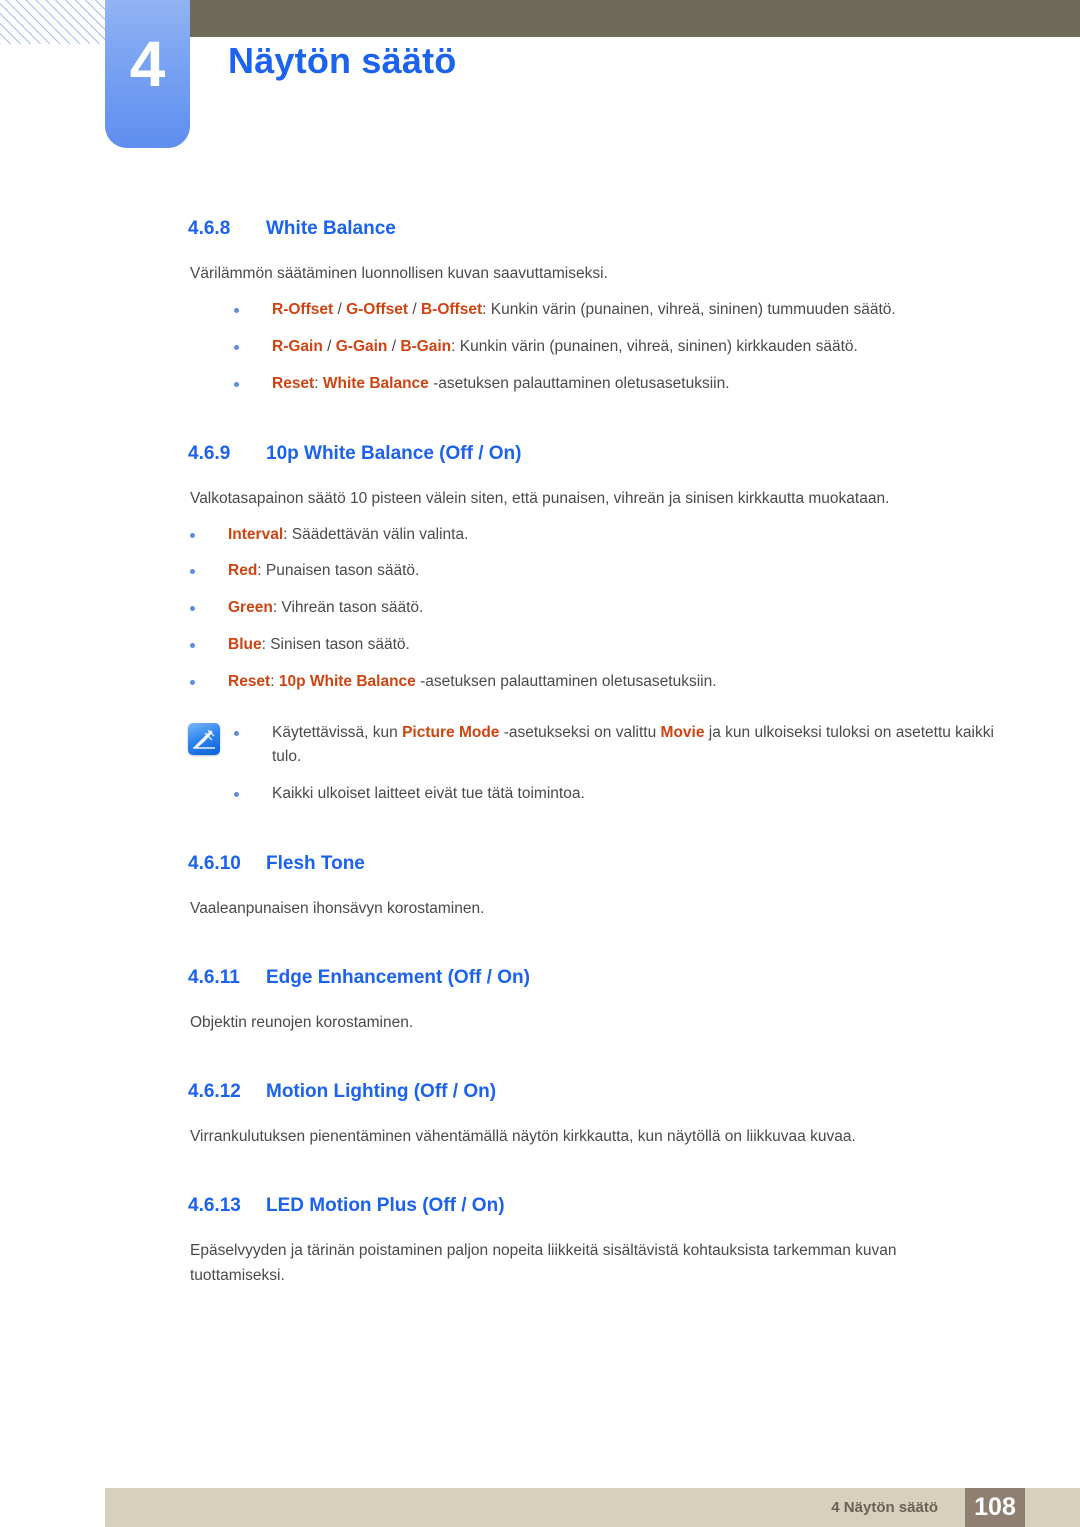 Image resolution: width=1080 pixels, height=1527 pixels. Describe the element at coordinates (540, 95) in the screenshot. I see `page-header: 4 Näytön säätö` at that location.